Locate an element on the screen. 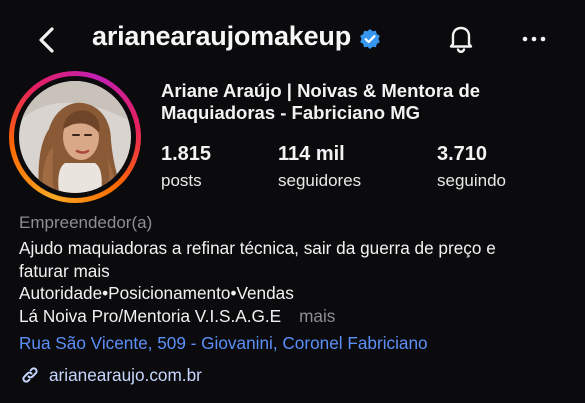  username-text: arianearaujomakeup is located at coordinates (222, 36).